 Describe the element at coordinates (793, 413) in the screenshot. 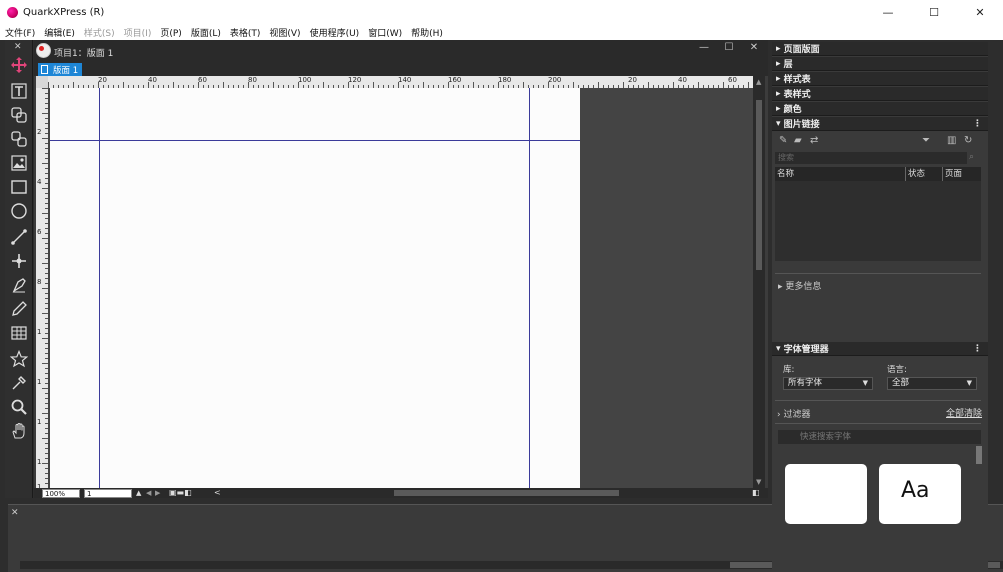

I see `filter-toggle: › 过滤器` at that location.